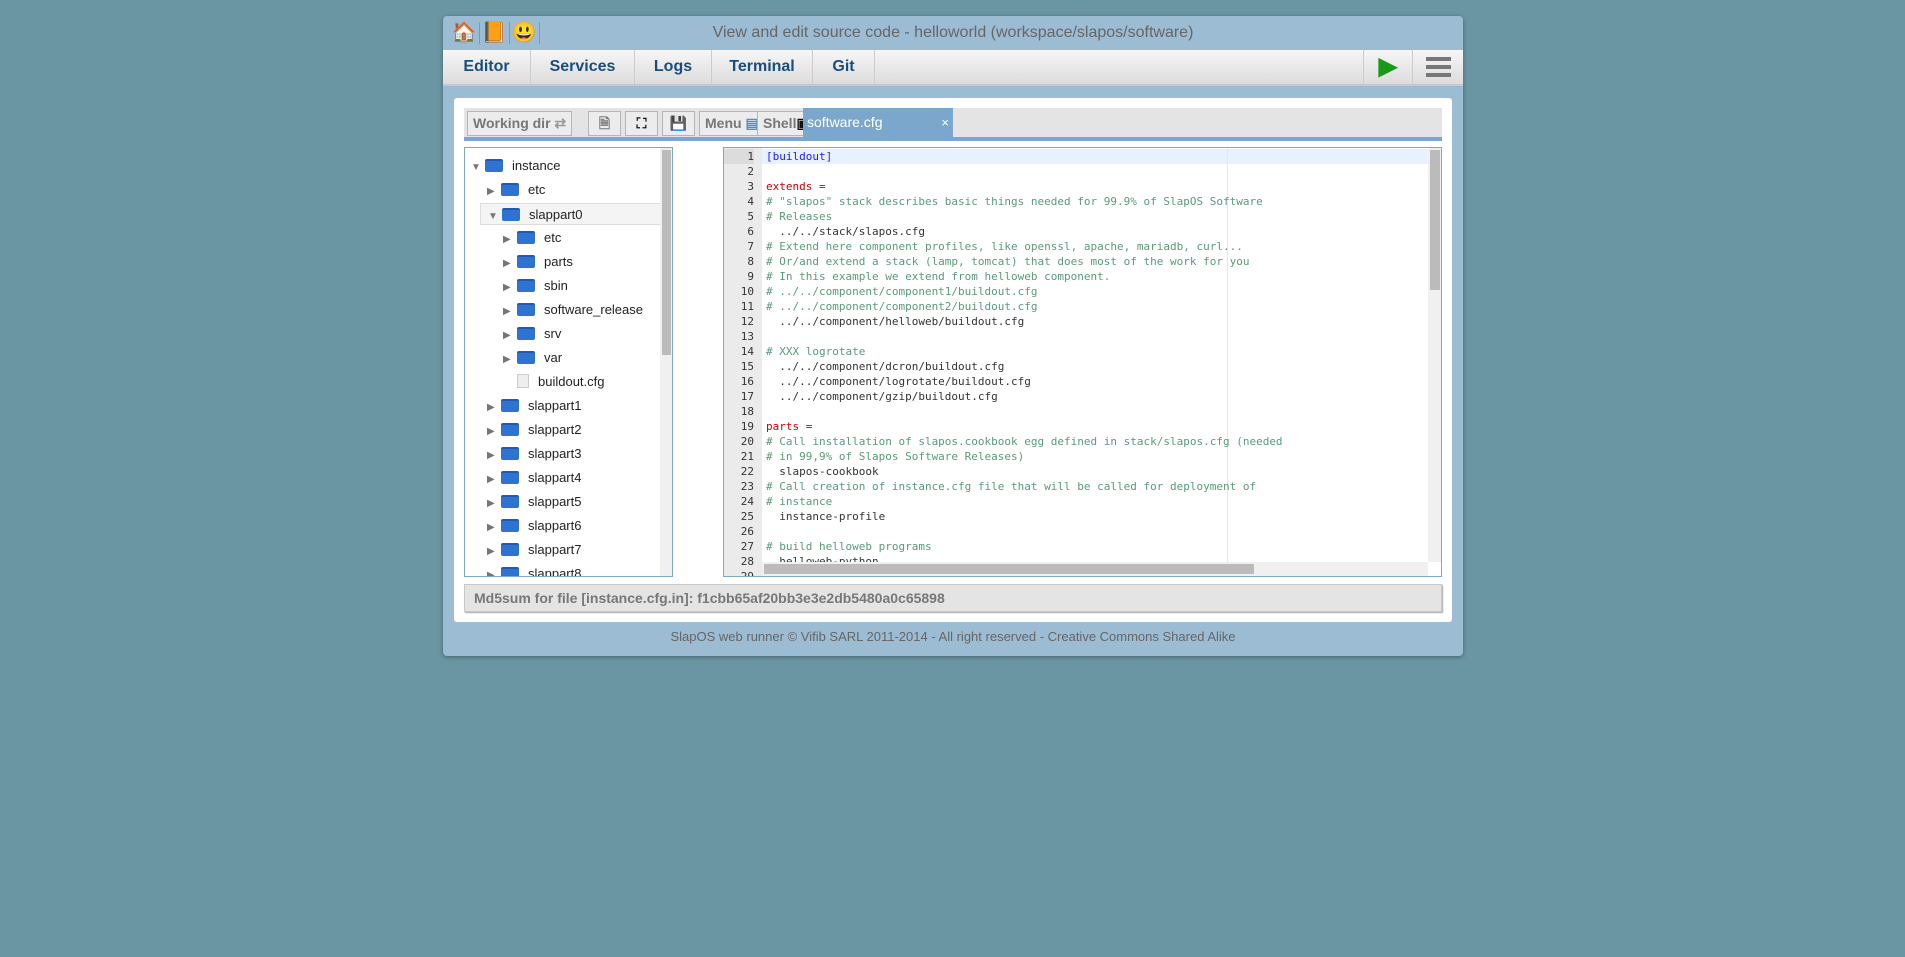 This screenshot has width=1905, height=957. Describe the element at coordinates (747, 441) in the screenshot. I see `line-number: 20` at that location.